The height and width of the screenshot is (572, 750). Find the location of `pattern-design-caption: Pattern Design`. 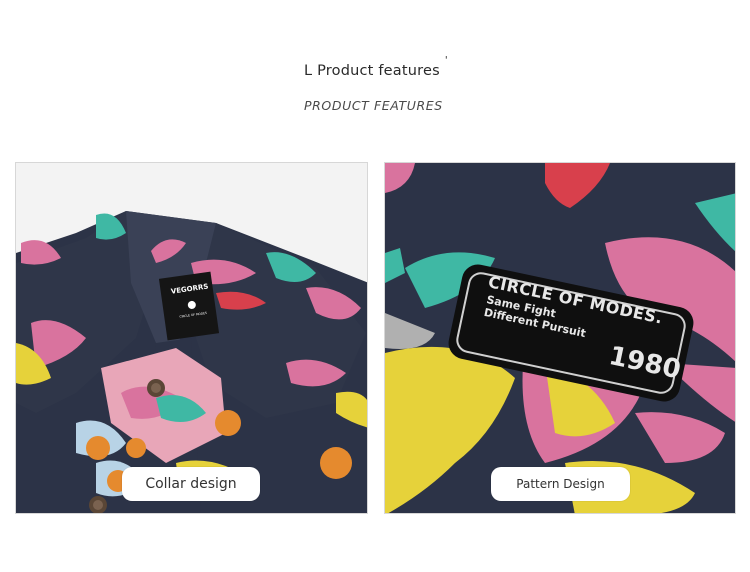

pattern-design-caption: Pattern Design is located at coordinates (560, 484).